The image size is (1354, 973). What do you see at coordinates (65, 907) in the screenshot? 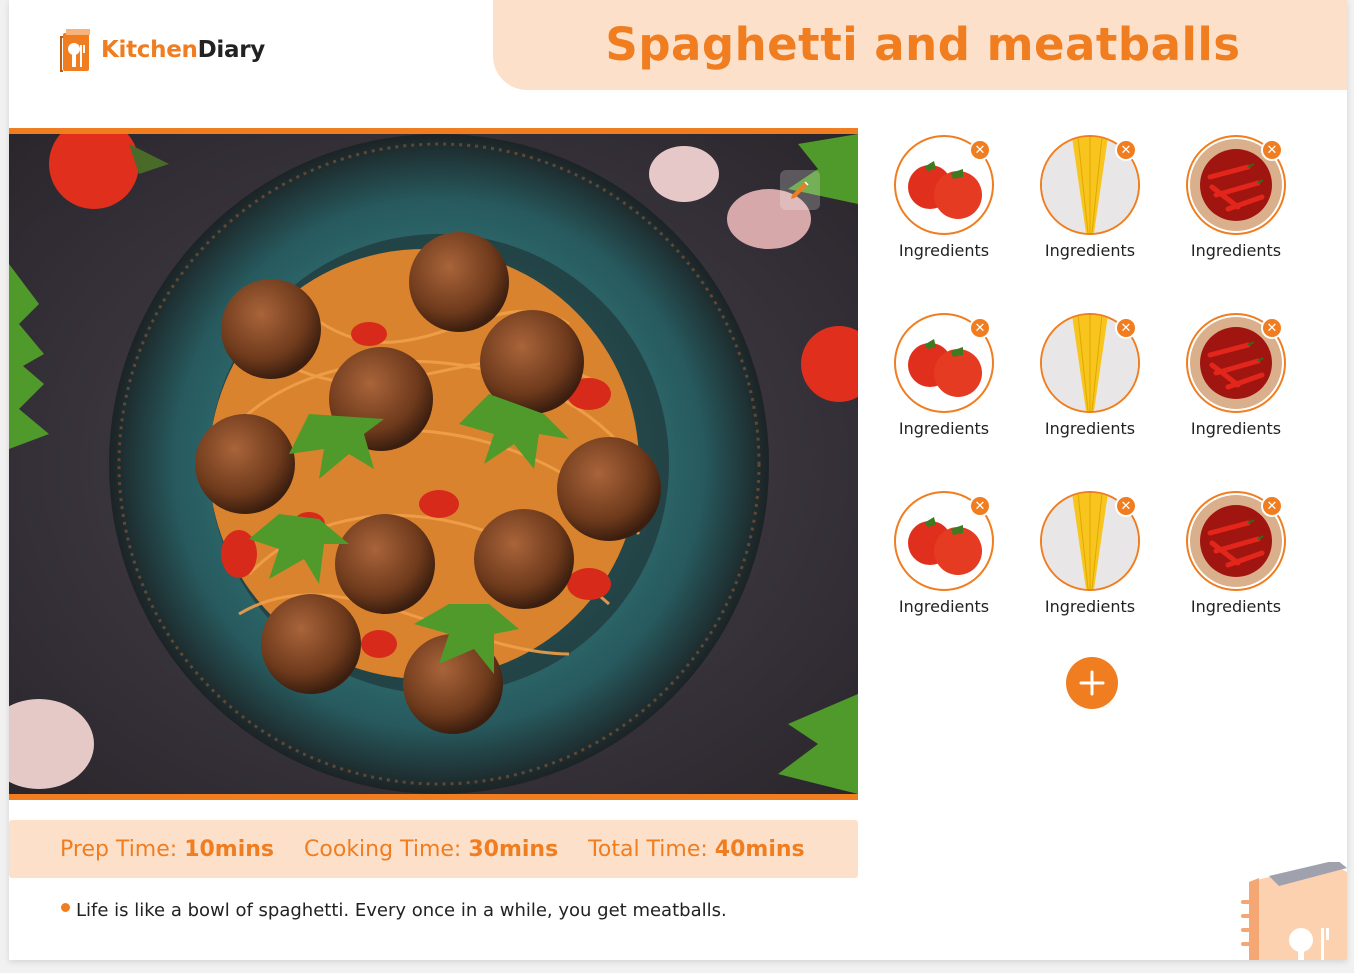
I see `bullet-icon` at bounding box center [65, 907].